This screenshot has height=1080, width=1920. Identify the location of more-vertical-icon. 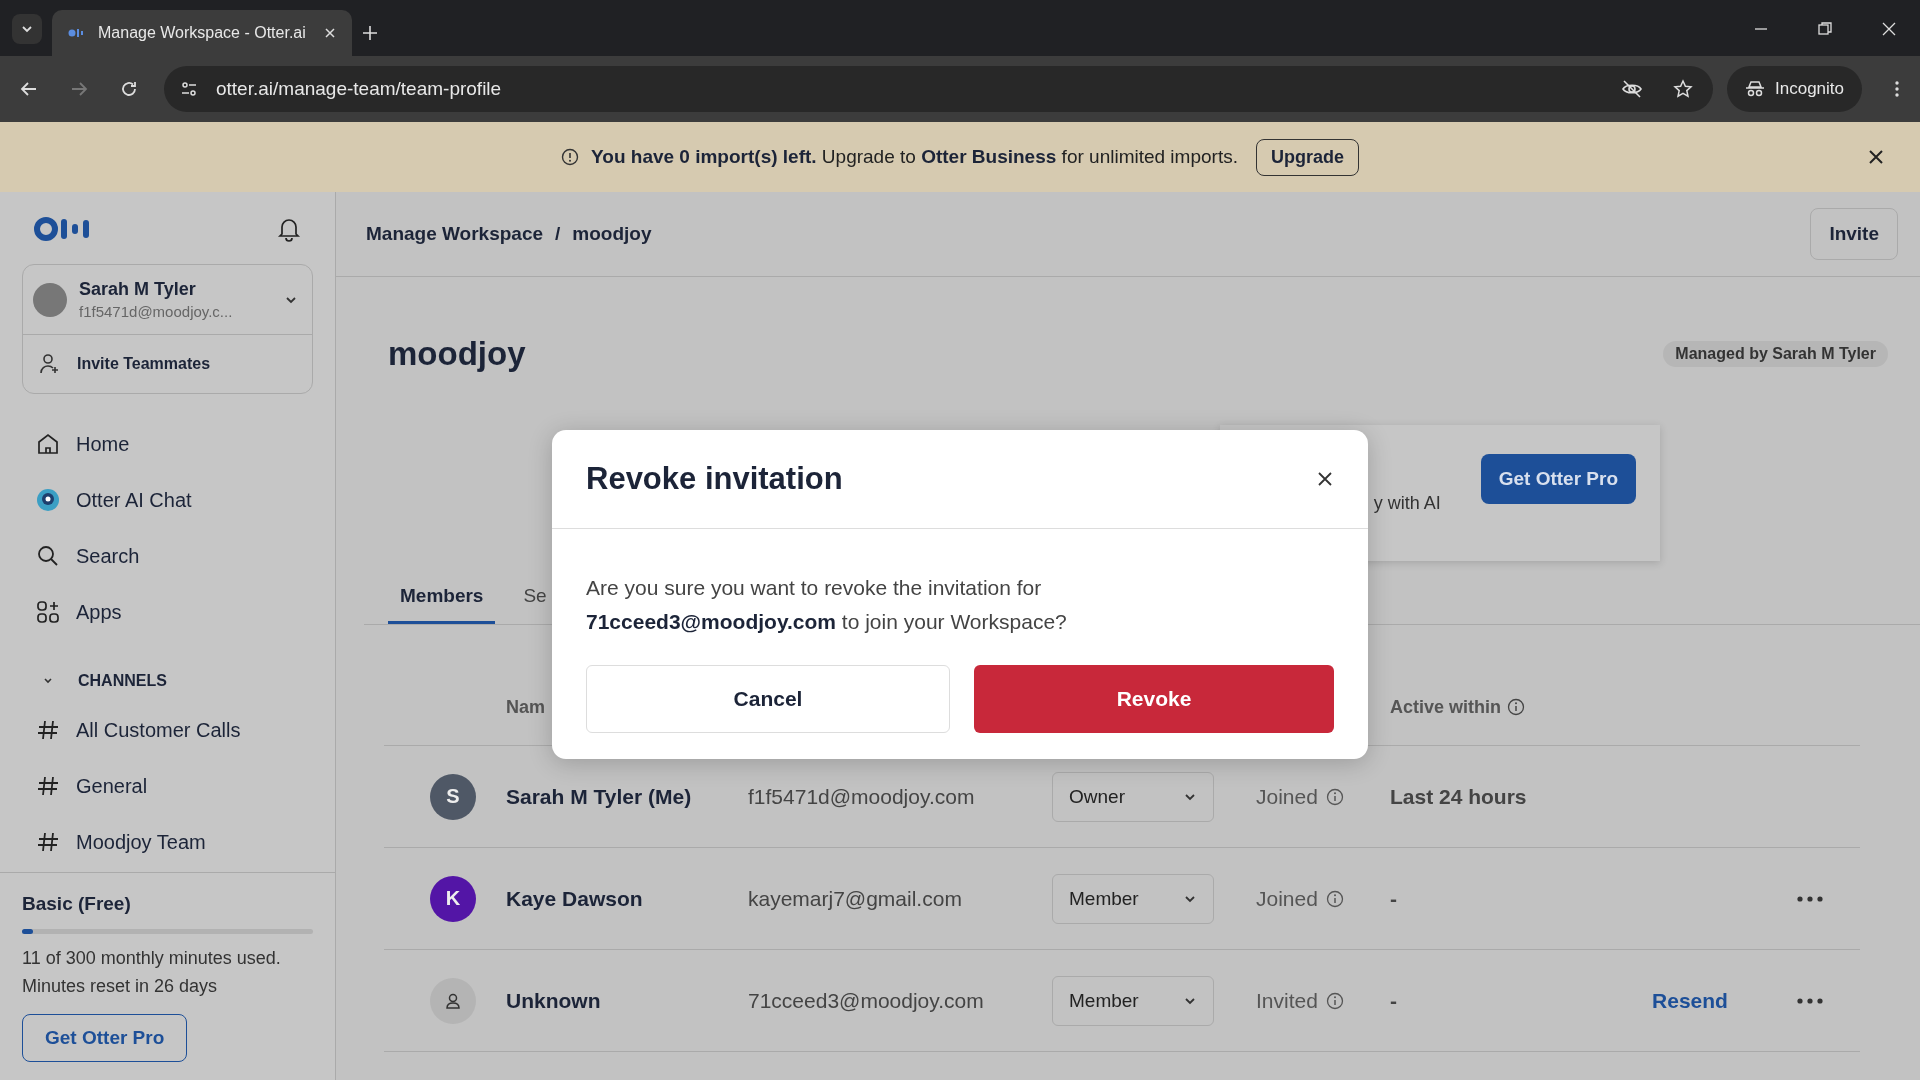
(1897, 89).